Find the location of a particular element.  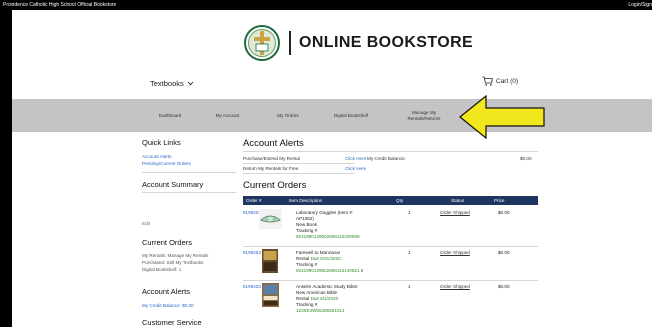

category-label: Textbooks is located at coordinates (167, 83).